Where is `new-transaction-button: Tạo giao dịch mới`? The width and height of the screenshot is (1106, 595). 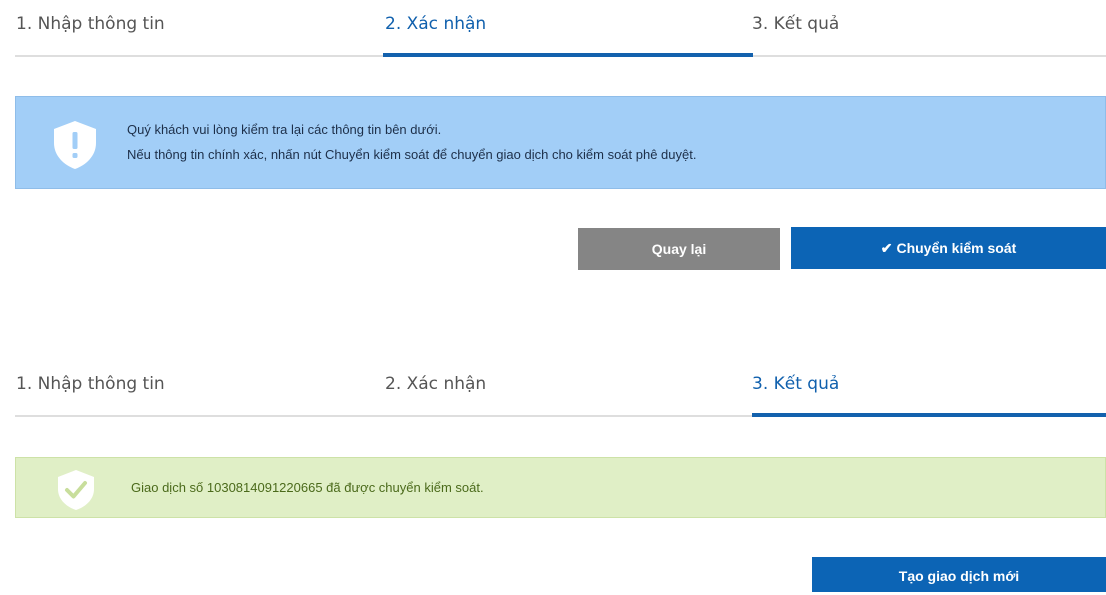 new-transaction-button: Tạo giao dịch mới is located at coordinates (959, 574).